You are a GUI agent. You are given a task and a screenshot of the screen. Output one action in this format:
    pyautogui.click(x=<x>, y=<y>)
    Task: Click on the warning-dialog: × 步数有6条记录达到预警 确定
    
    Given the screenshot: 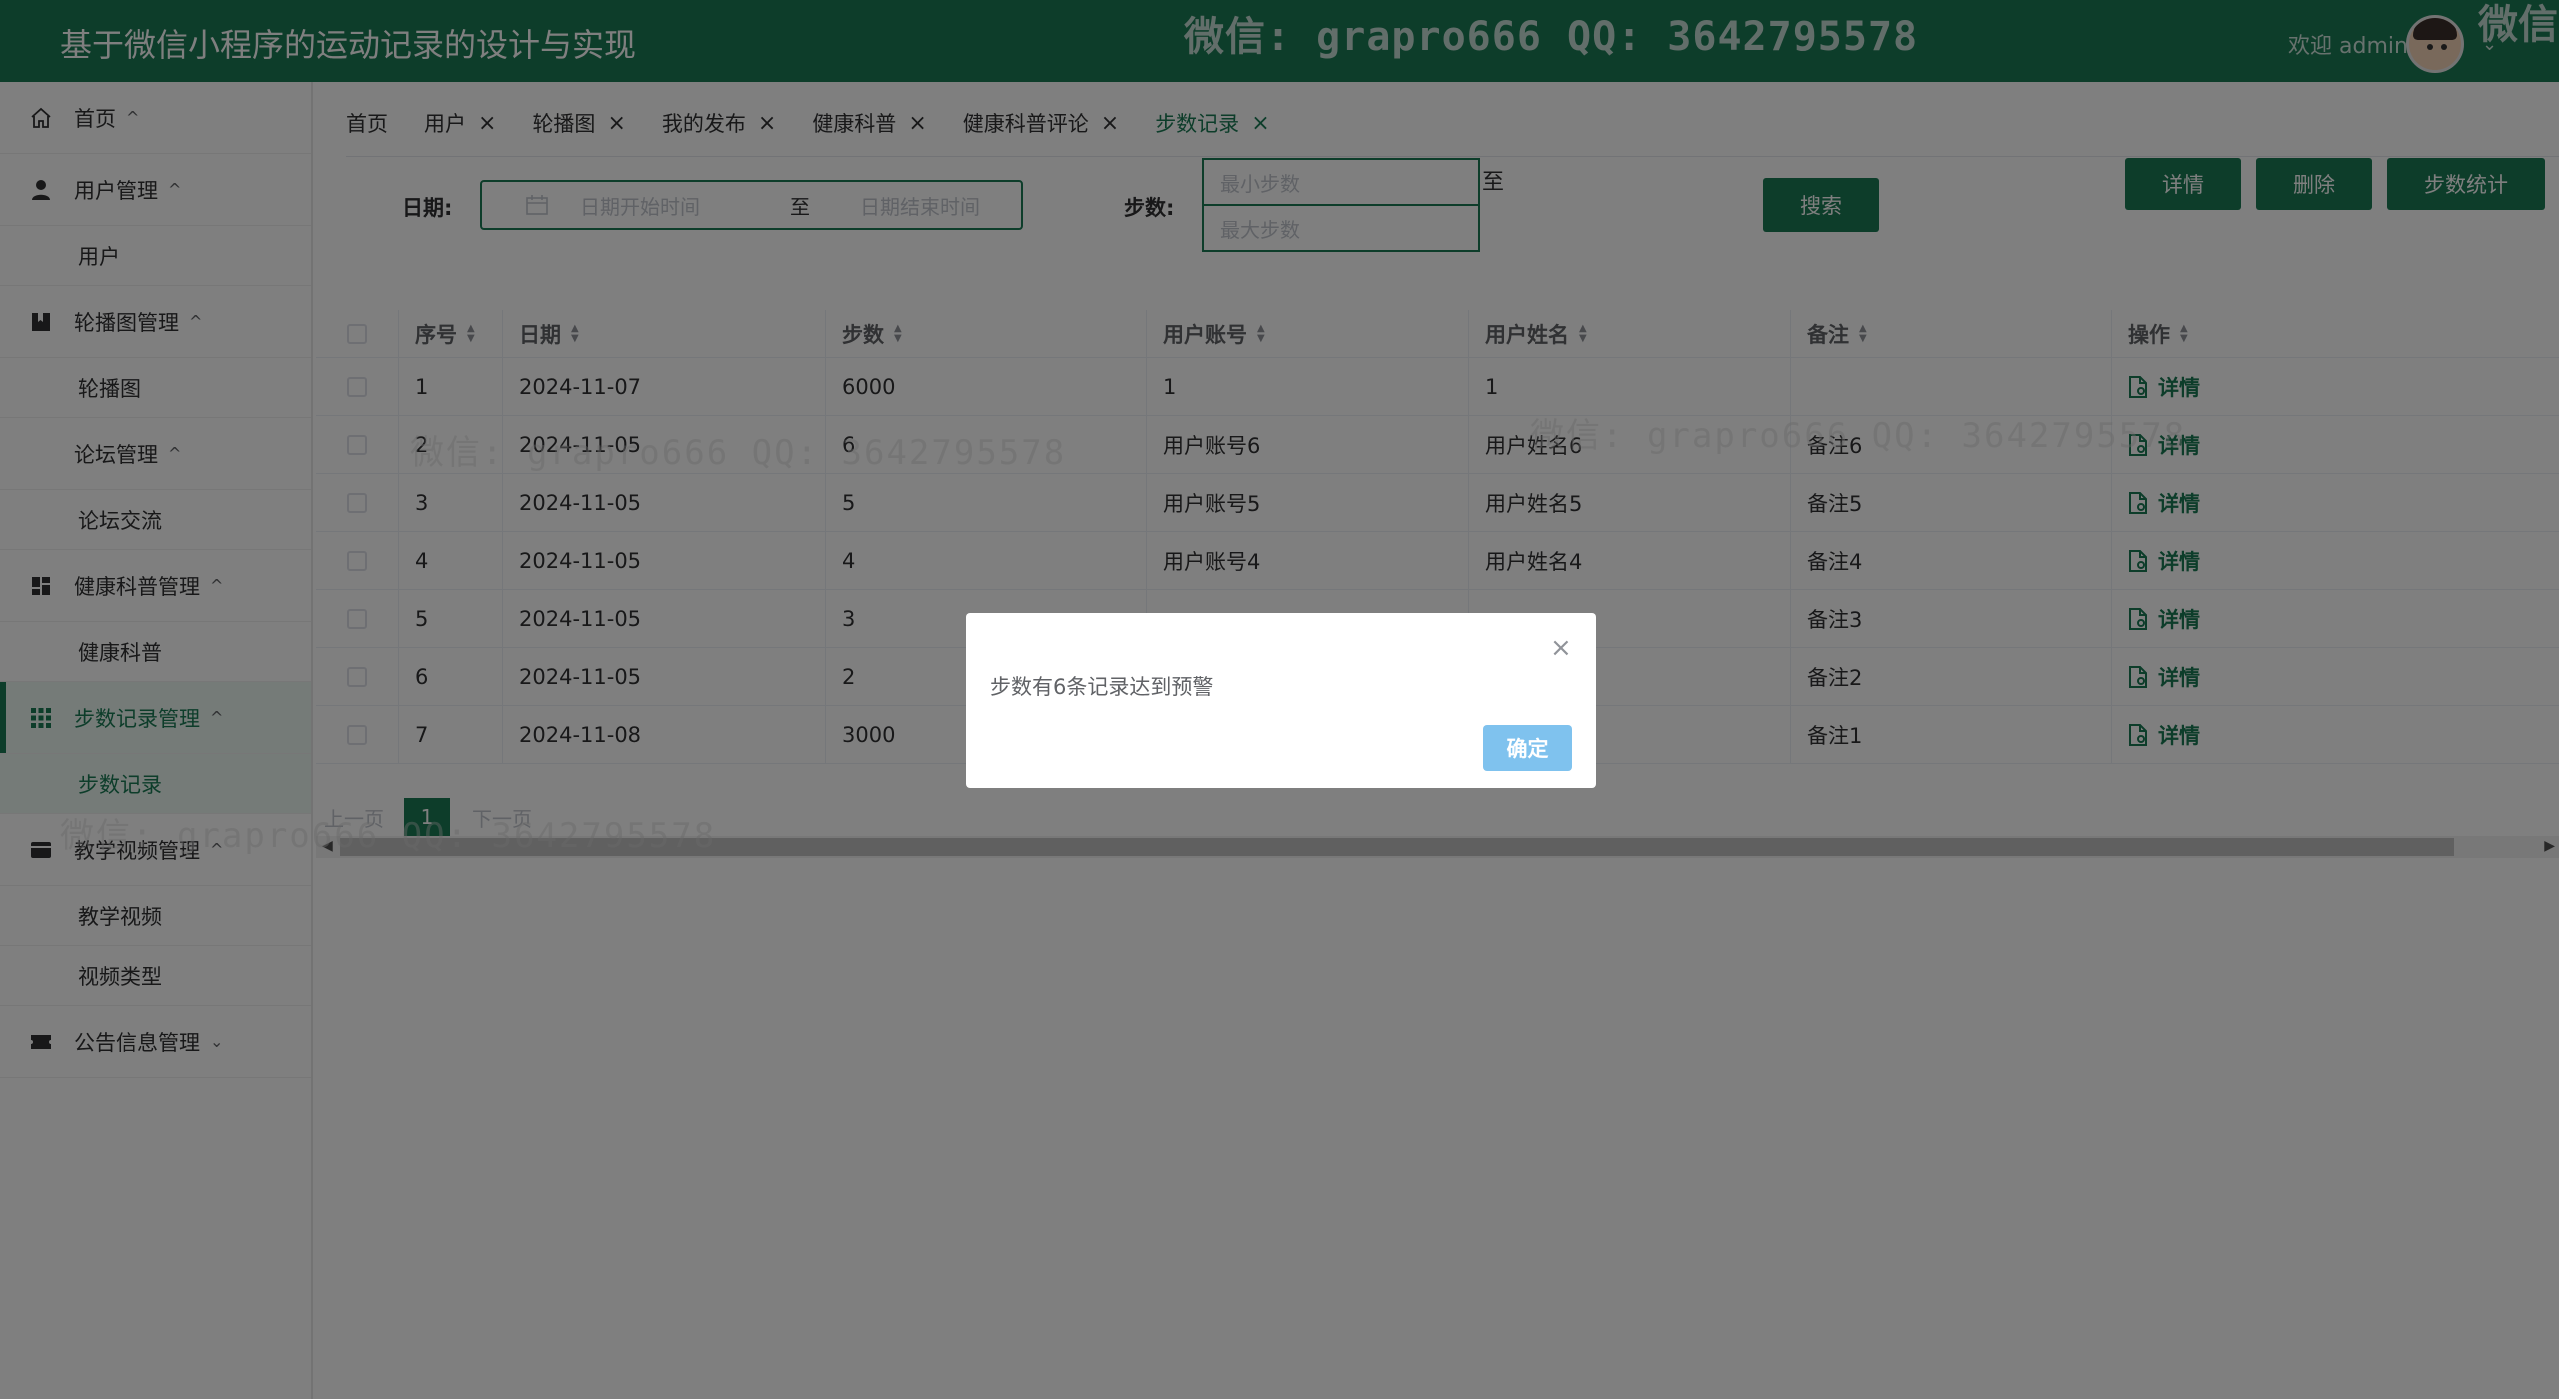 What is the action you would take?
    pyautogui.click(x=1281, y=700)
    